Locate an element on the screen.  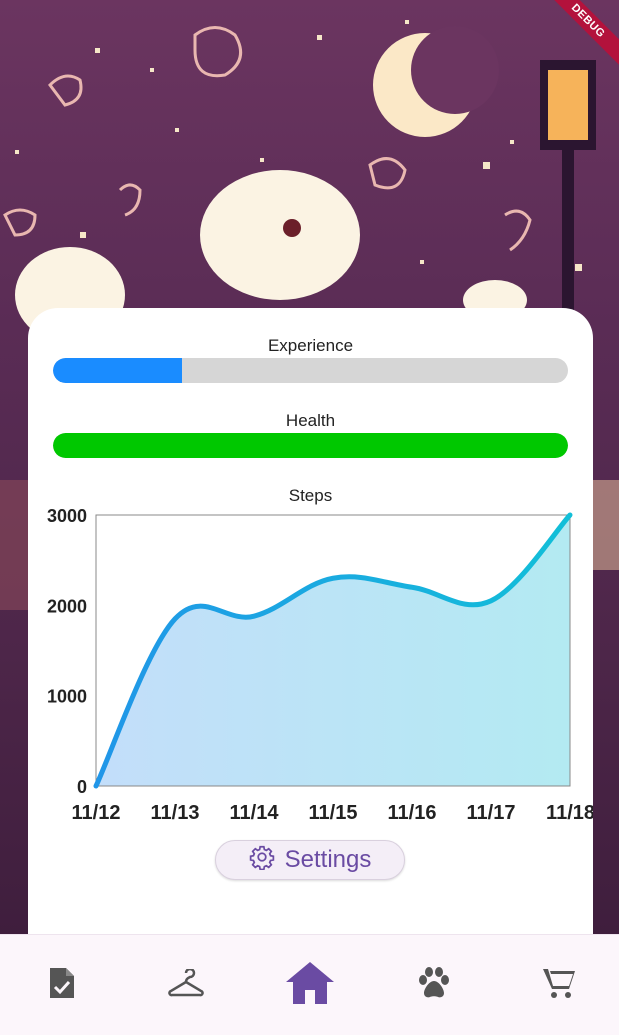
nav-item-home is located at coordinates (310, 985).